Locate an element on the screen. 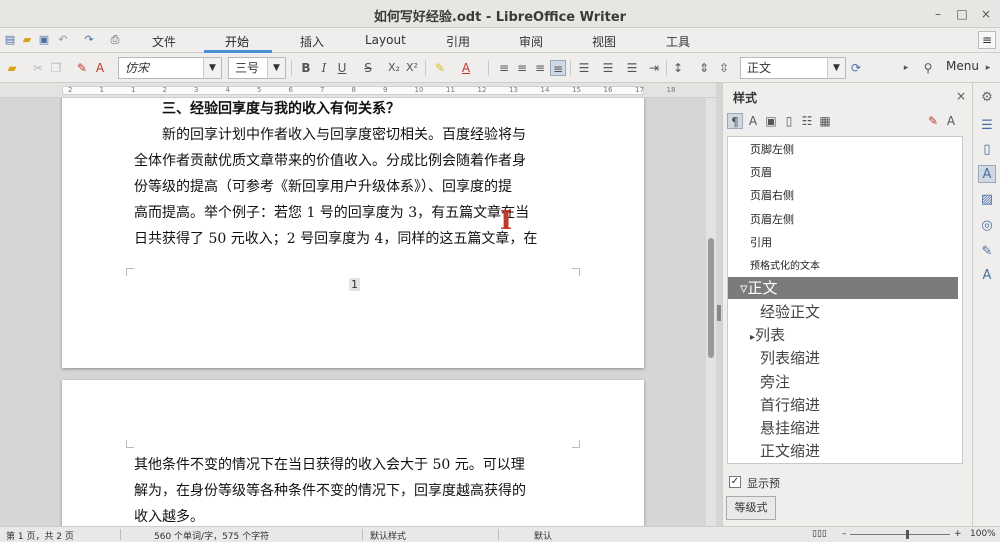  menu-button: Menu is located at coordinates (962, 66).